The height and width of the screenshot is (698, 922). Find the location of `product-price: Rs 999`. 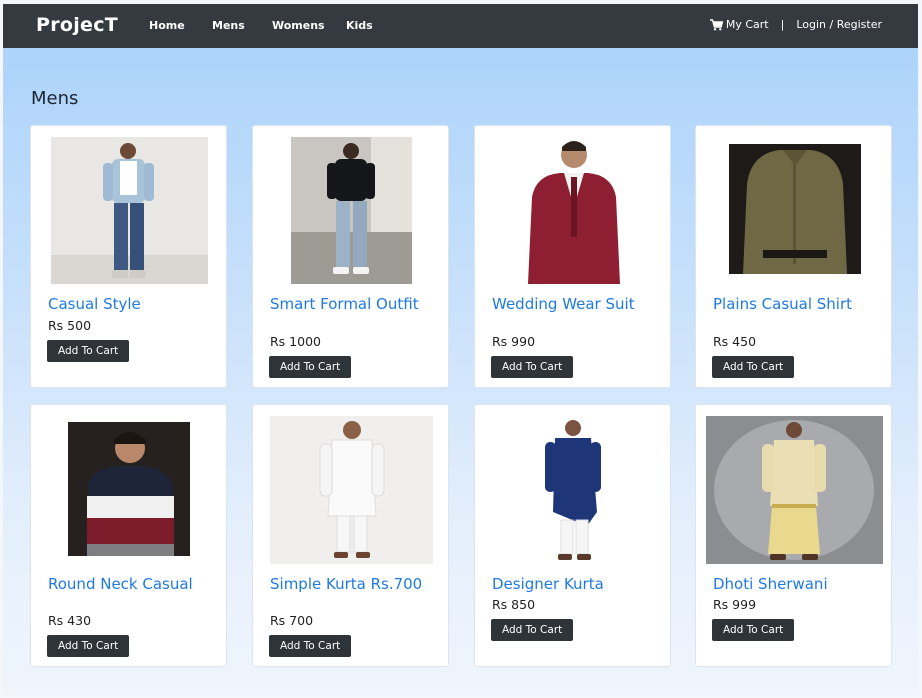

product-price: Rs 999 is located at coordinates (735, 604).